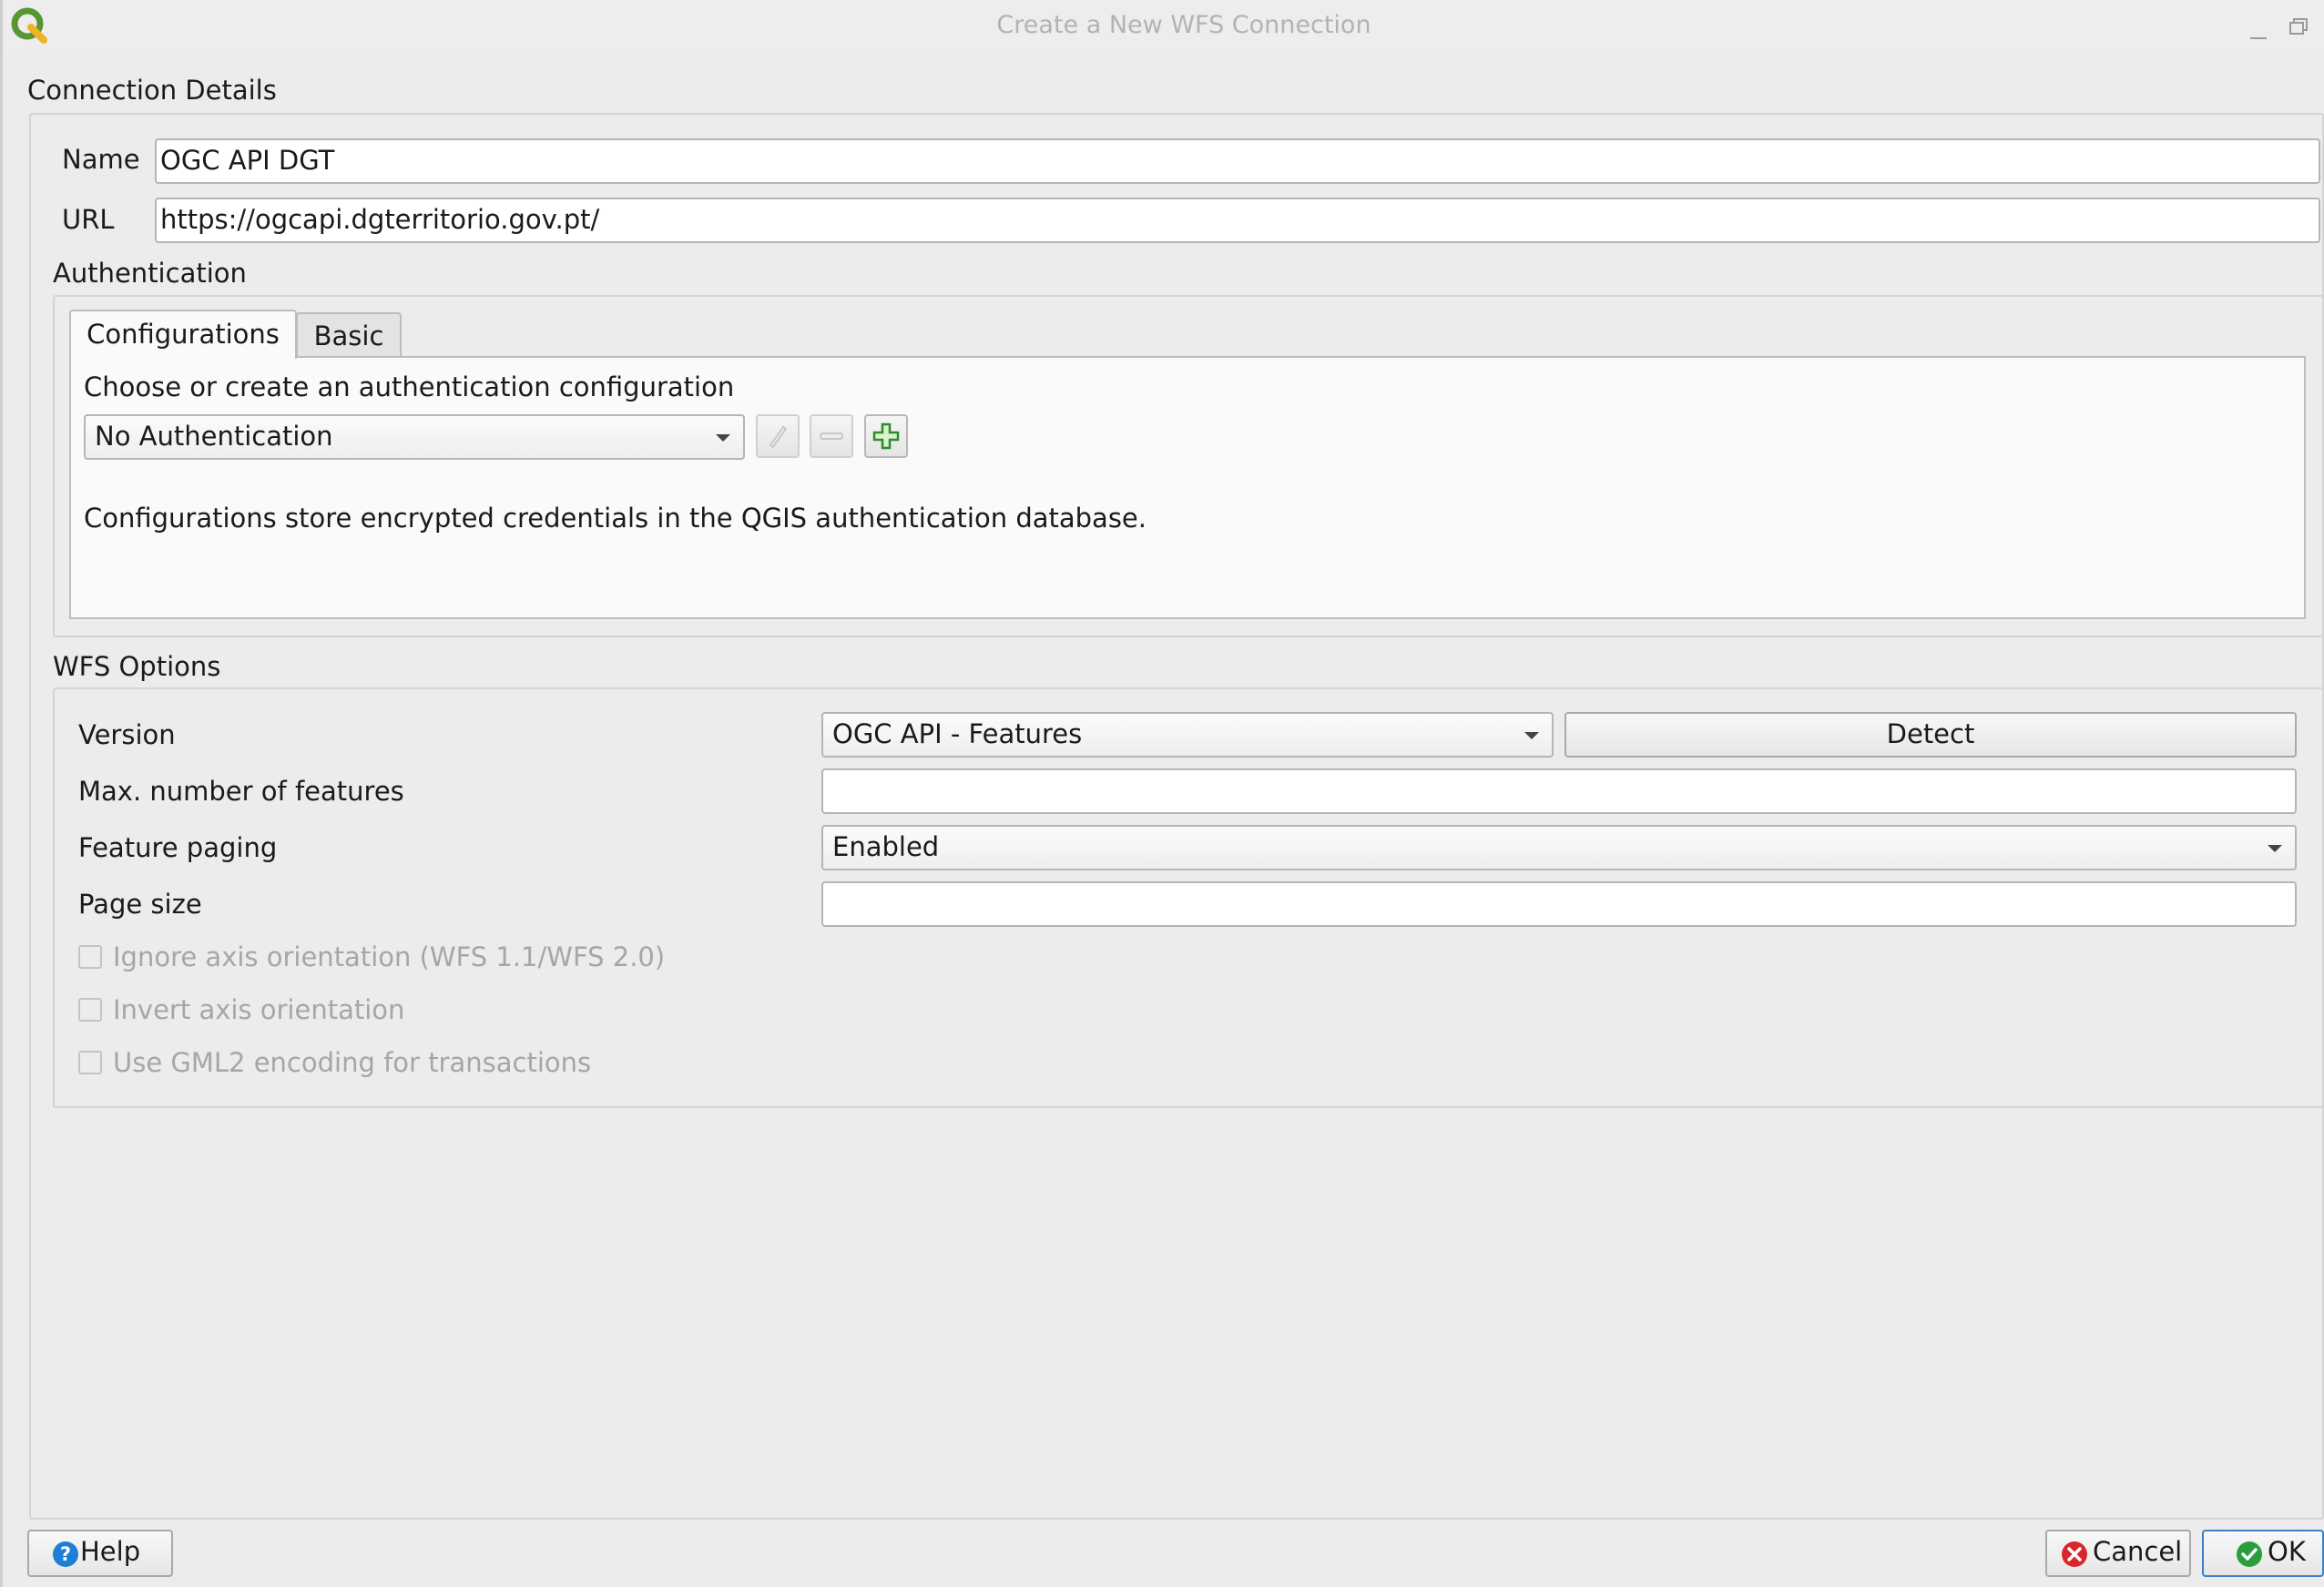 This screenshot has height=1587, width=2324. What do you see at coordinates (1559, 791) in the screenshot?
I see `max-features-input` at bounding box center [1559, 791].